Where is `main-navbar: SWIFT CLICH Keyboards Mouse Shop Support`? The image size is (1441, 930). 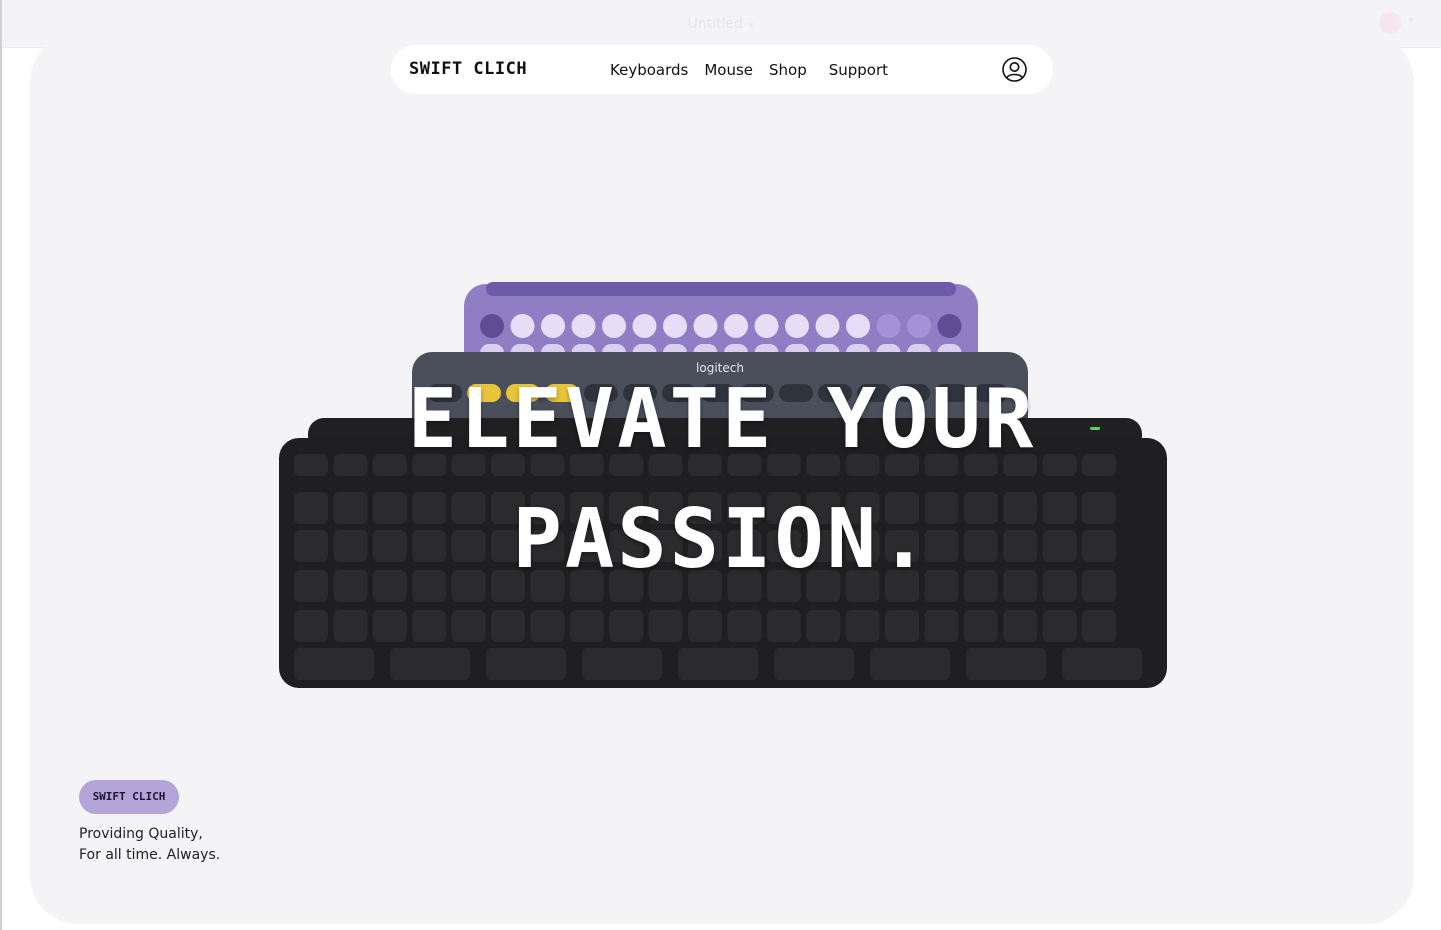
main-navbar: SWIFT CLICH Keyboards Mouse Shop Support is located at coordinates (722, 69).